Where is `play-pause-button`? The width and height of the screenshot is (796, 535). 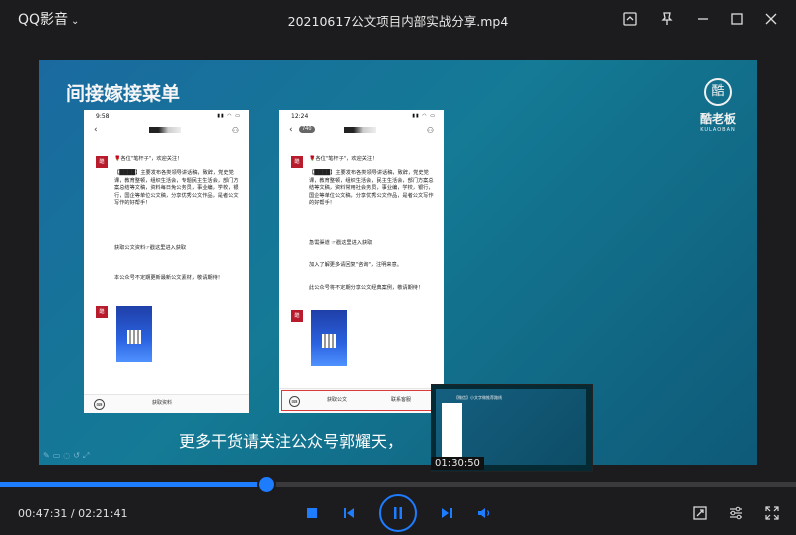 play-pause-button is located at coordinates (398, 513).